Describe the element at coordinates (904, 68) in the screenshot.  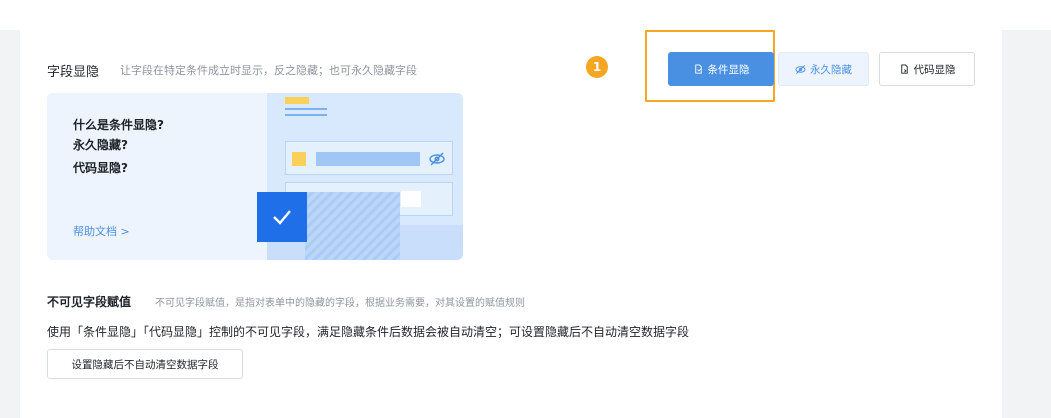
I see `doc-code-icon` at that location.